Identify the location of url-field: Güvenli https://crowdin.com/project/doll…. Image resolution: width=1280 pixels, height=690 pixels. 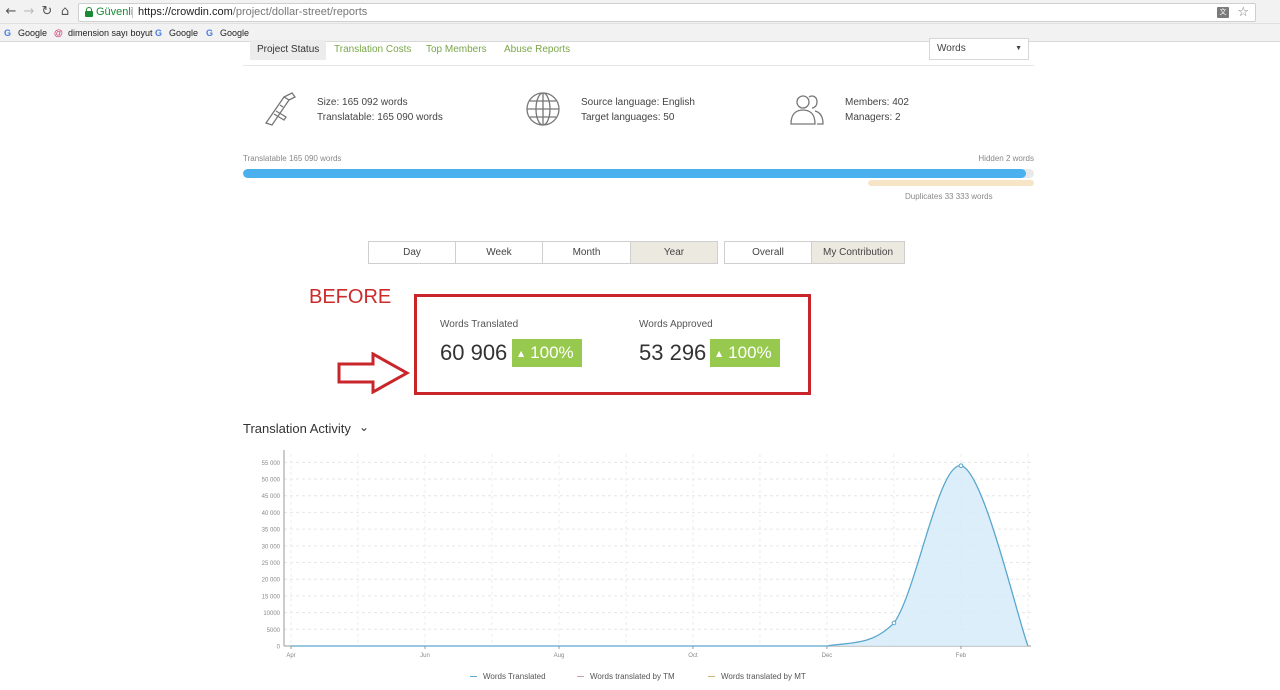
(667, 12).